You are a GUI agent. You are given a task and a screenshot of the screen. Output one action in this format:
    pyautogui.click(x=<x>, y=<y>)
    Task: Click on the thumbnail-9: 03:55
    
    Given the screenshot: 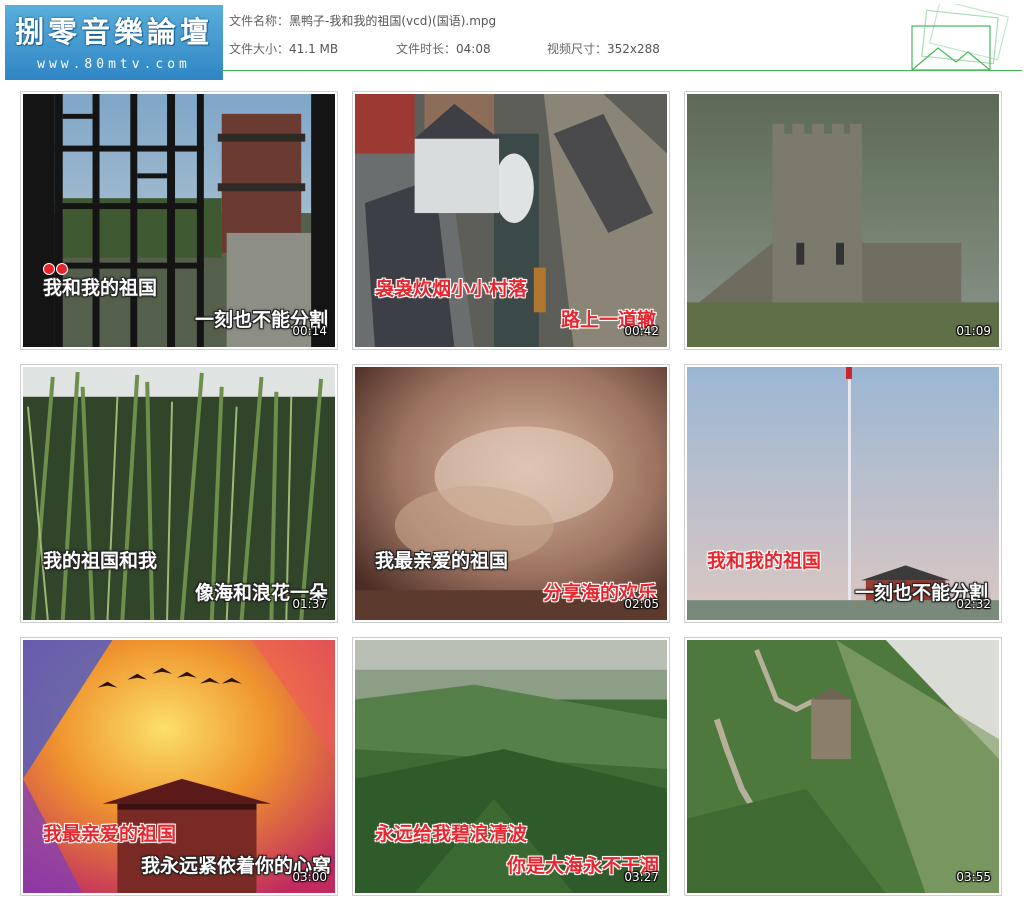 What is the action you would take?
    pyautogui.click(x=843, y=766)
    